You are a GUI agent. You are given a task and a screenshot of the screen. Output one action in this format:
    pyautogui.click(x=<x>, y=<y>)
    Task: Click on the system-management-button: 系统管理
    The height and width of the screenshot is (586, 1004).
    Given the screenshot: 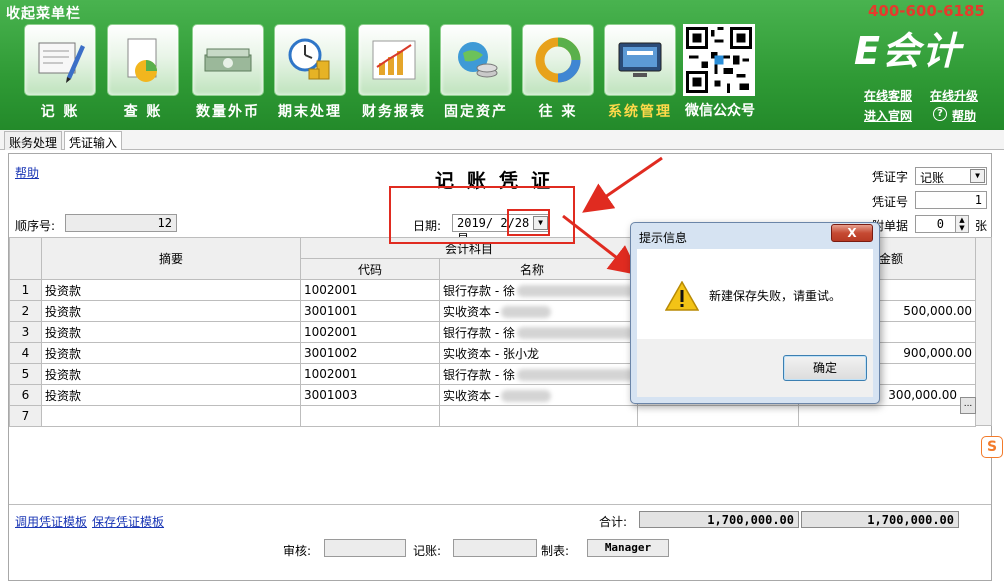 What is the action you would take?
    pyautogui.click(x=640, y=74)
    